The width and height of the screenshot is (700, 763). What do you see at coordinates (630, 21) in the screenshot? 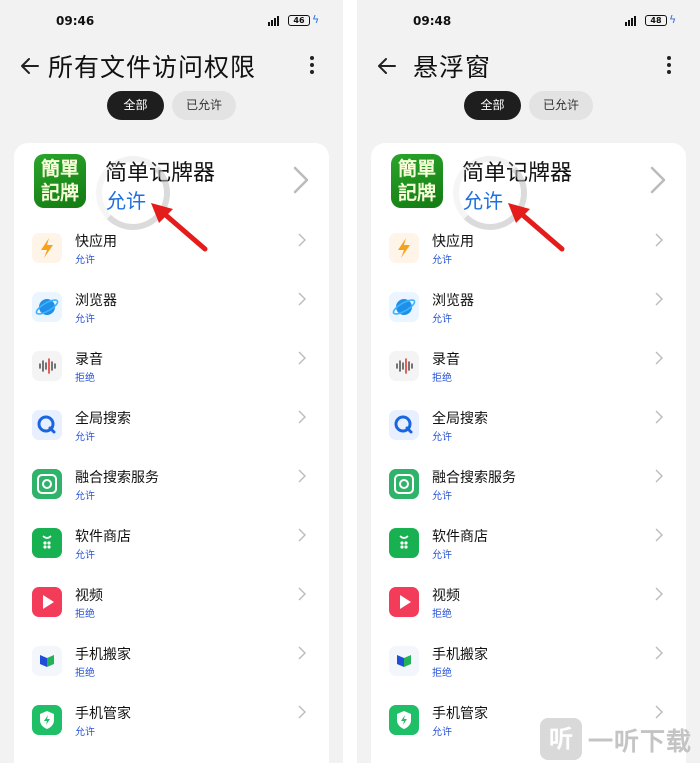
I see `signal-icon` at bounding box center [630, 21].